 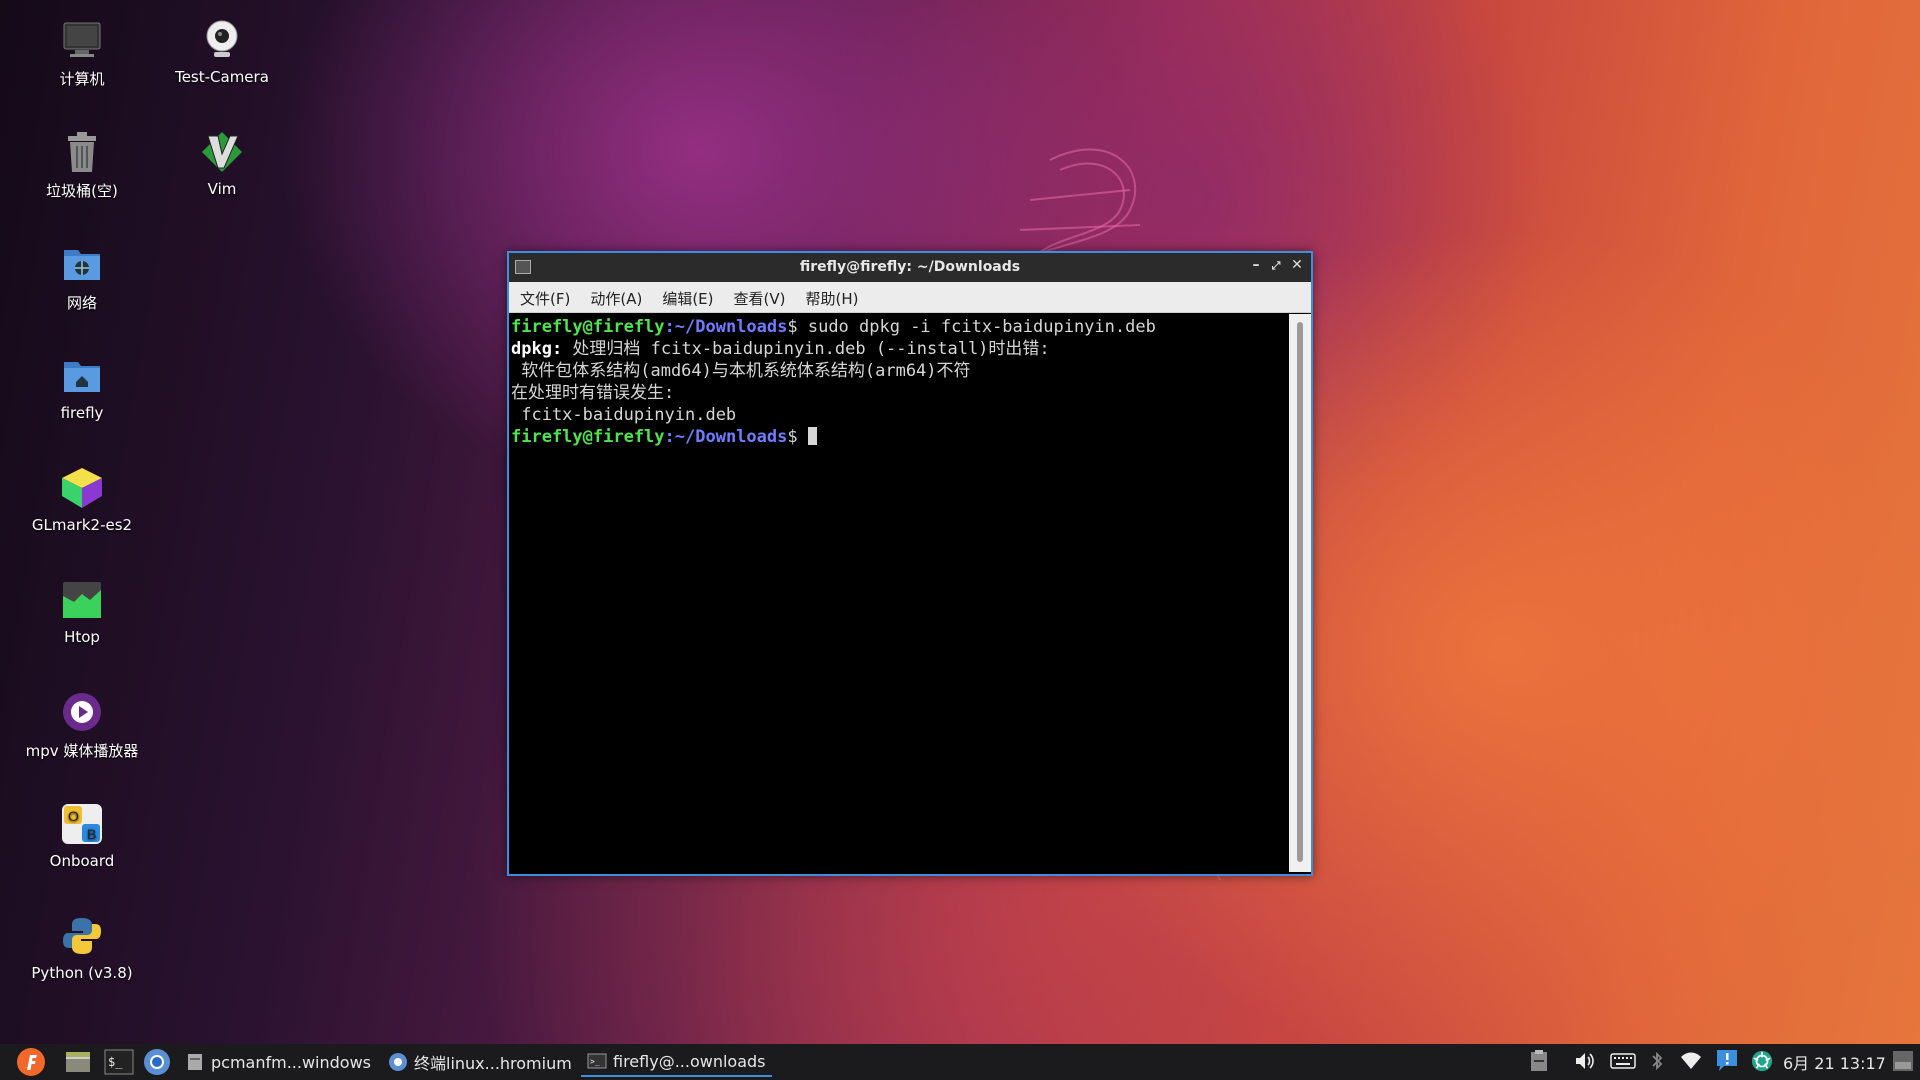 I want to click on desktop-icon-python: Python (v3.8), so click(x=82, y=948).